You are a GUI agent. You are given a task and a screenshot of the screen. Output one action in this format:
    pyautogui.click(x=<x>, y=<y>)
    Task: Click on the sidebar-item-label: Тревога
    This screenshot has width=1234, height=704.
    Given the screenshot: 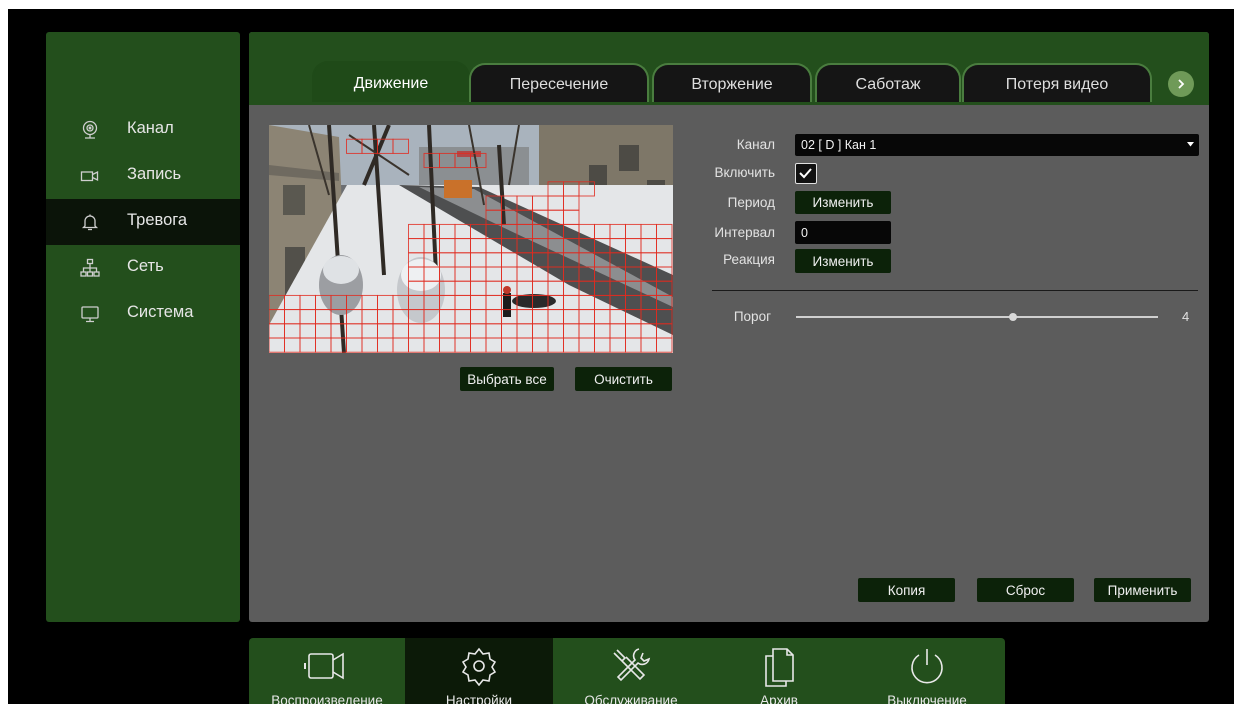 What is the action you would take?
    pyautogui.click(x=157, y=220)
    